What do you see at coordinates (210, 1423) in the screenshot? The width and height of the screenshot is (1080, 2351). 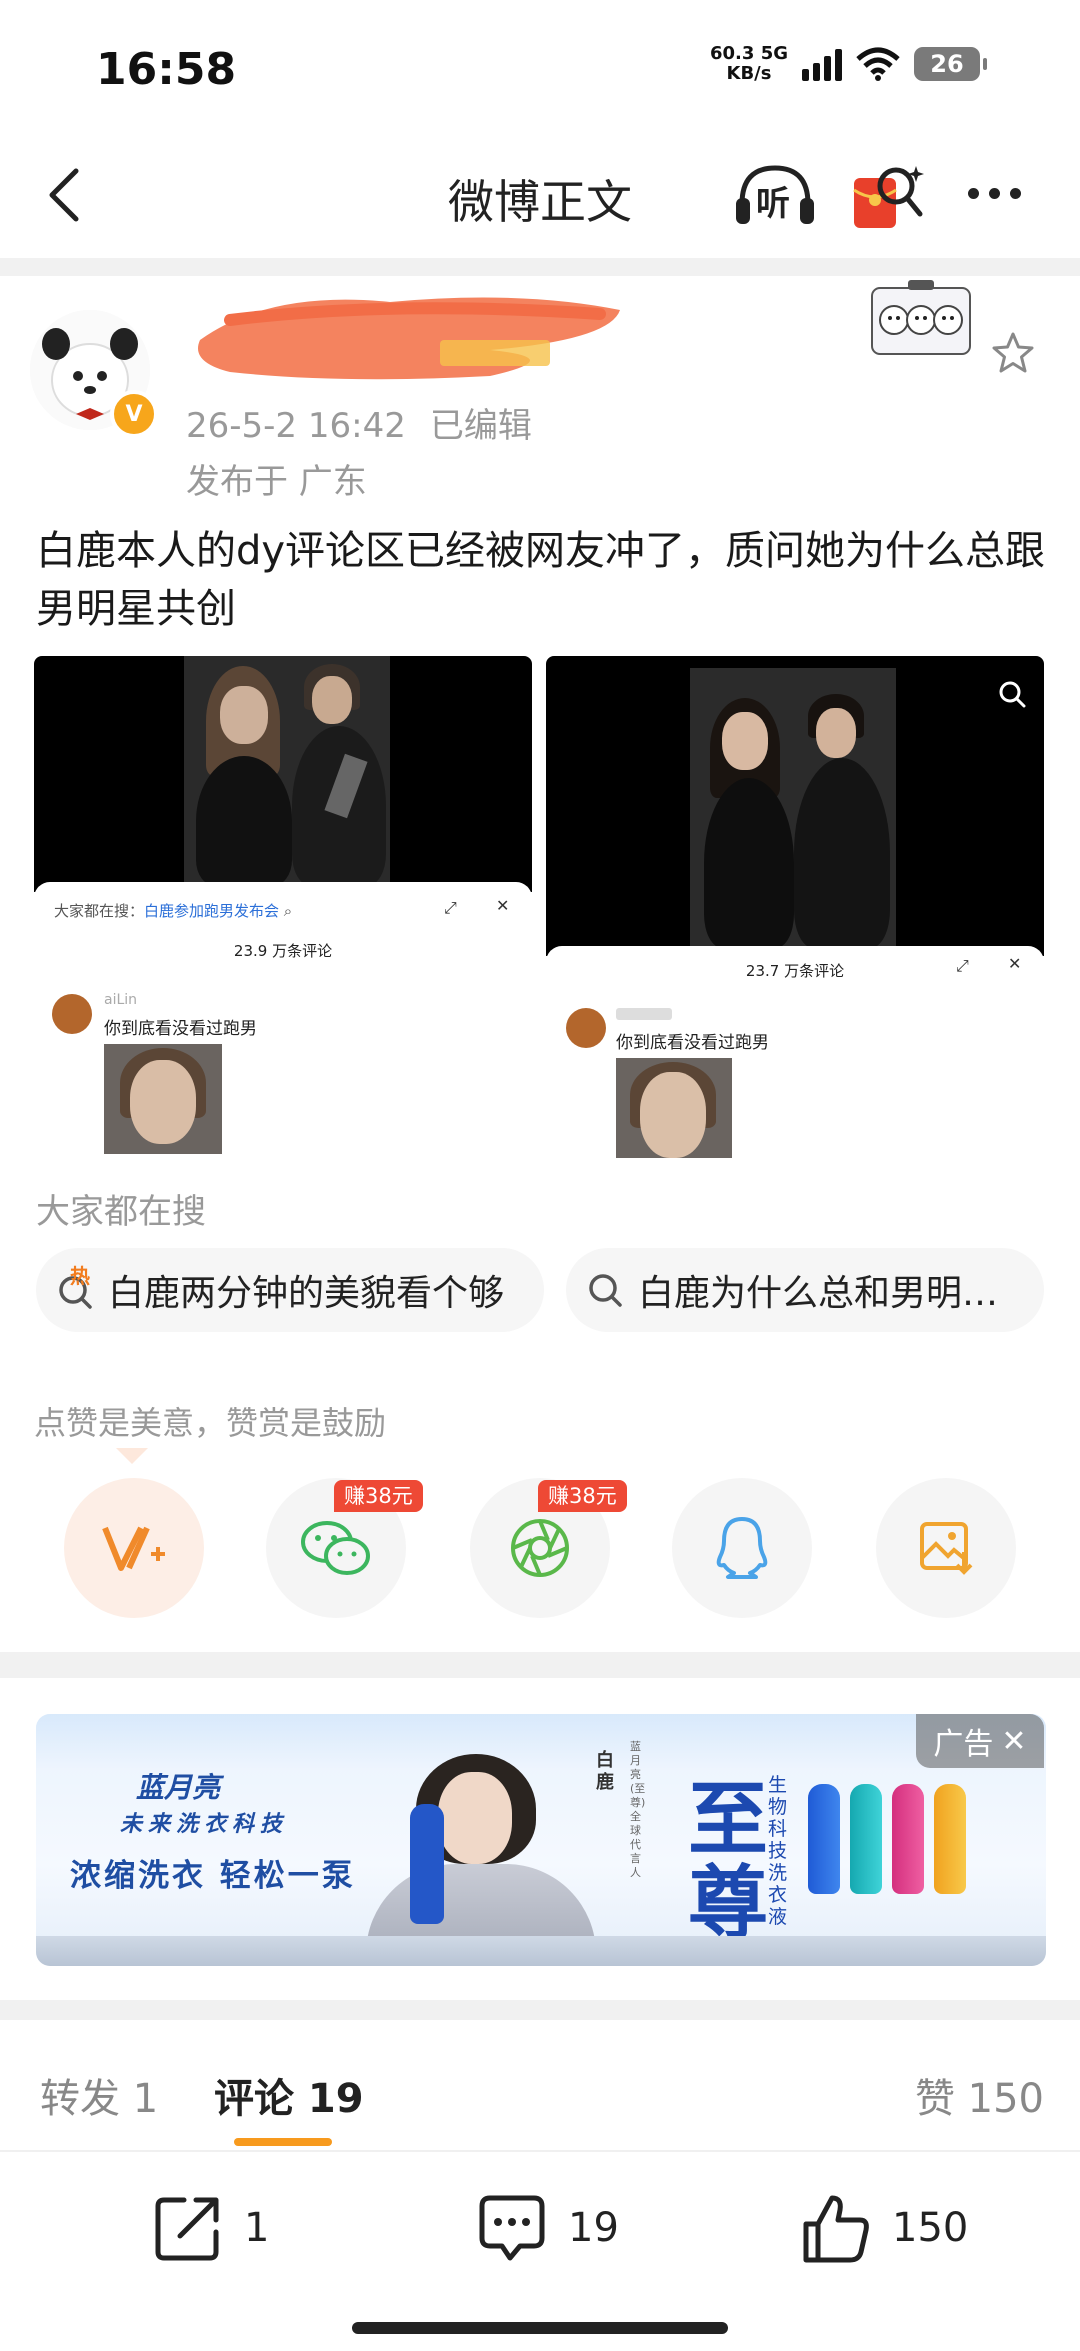 I see `reward-label: 点赞是美意，赞赏是鼓励` at bounding box center [210, 1423].